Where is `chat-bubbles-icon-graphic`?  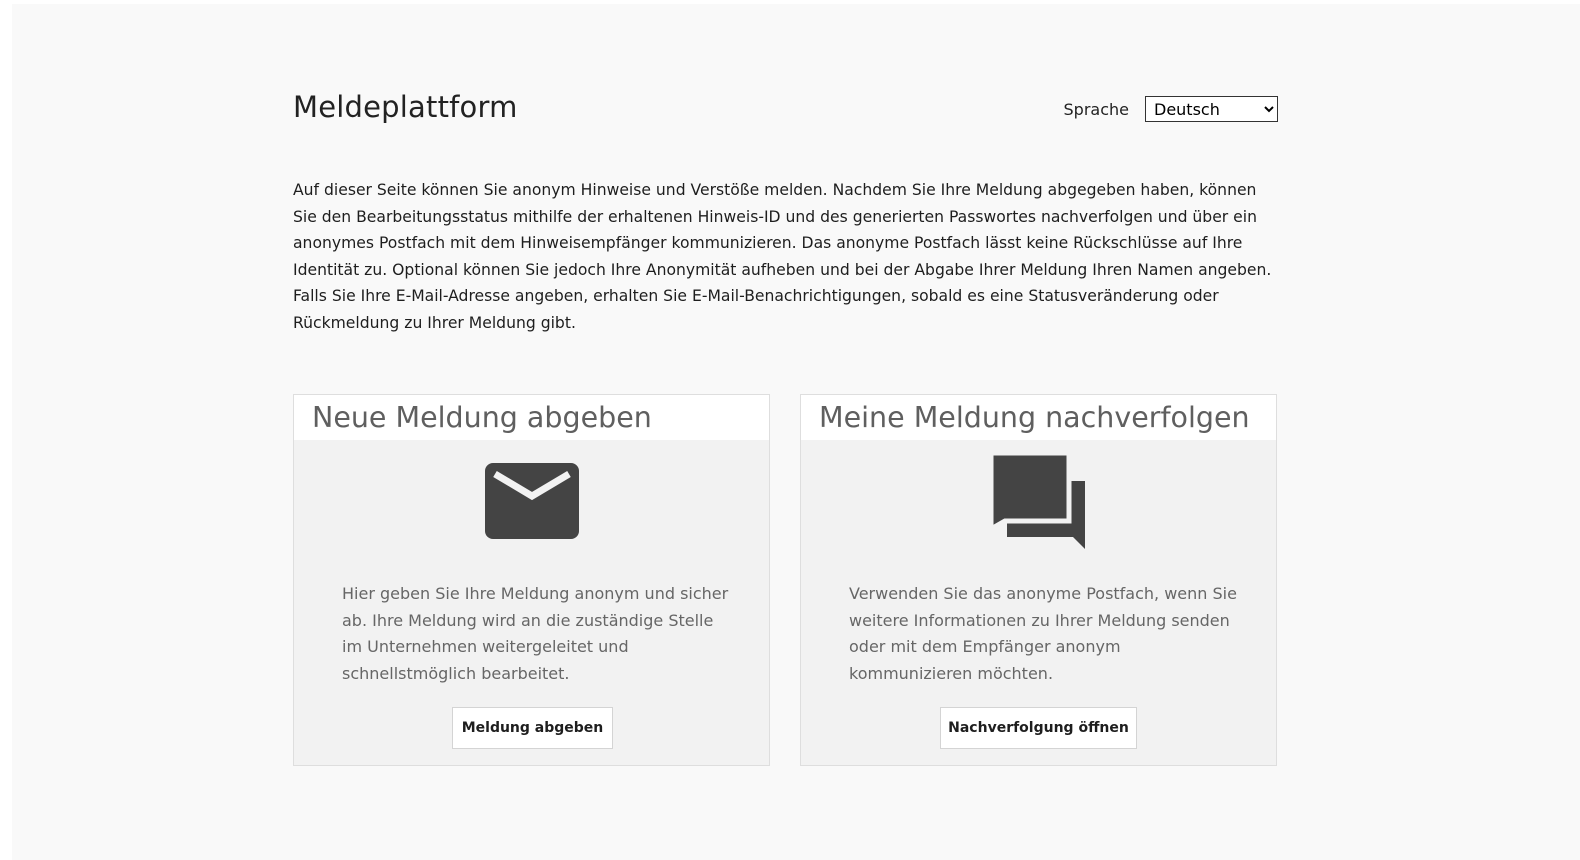 chat-bubbles-icon-graphic is located at coordinates (1036, 499).